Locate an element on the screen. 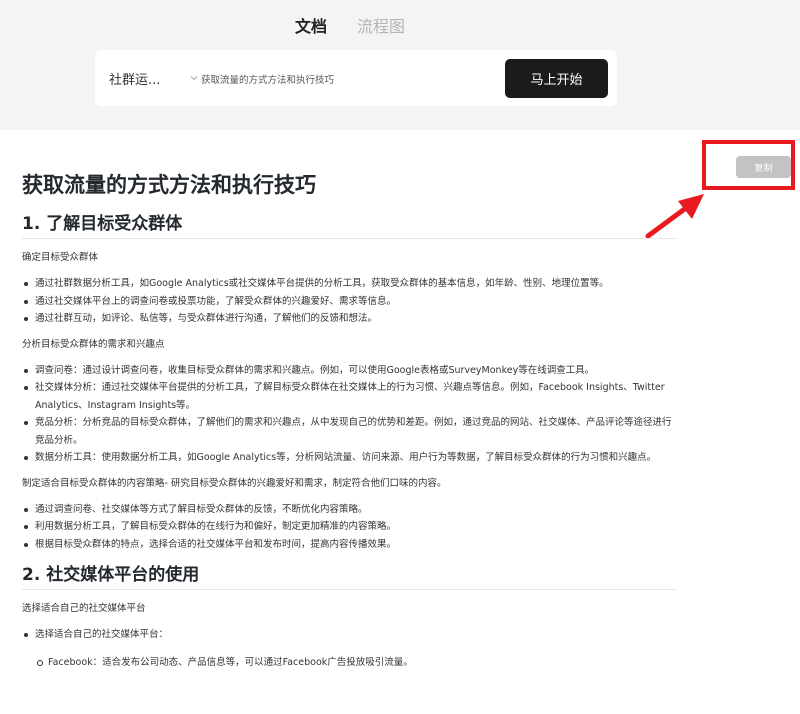  paragraph: 选择适合自己的社交媒体平台 is located at coordinates (84, 608).